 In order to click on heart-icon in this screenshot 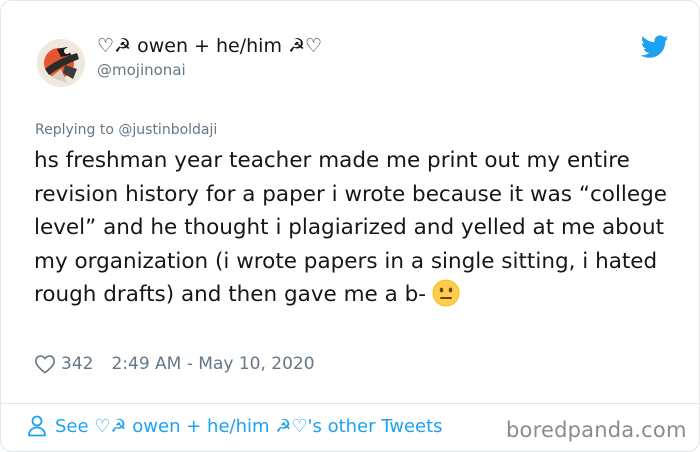, I will do `click(45, 364)`.